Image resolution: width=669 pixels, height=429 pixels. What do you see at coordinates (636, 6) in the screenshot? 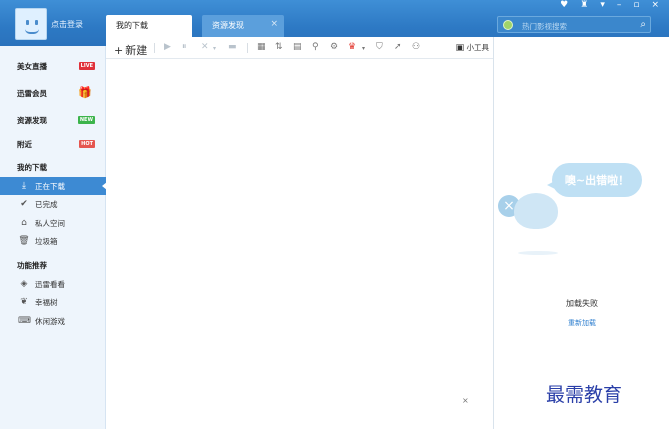
I see `maximize-icon: ▫` at bounding box center [636, 6].